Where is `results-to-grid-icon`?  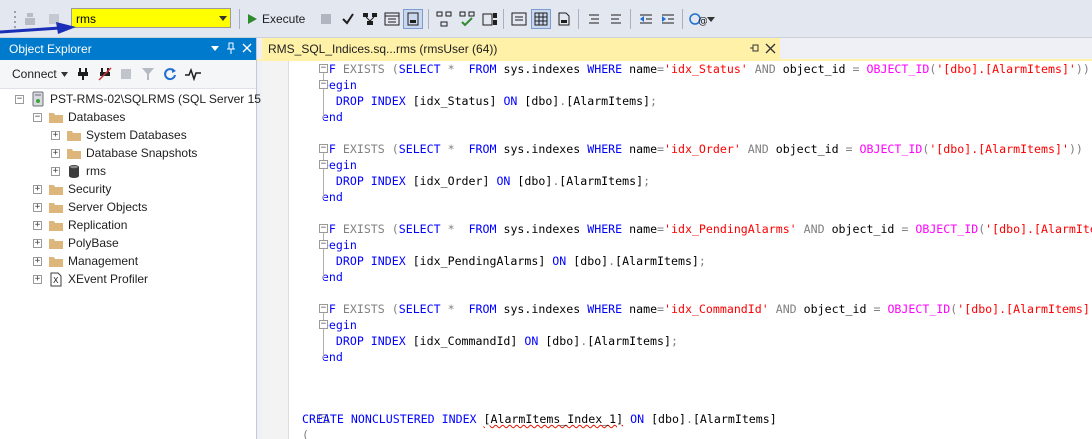 results-to-grid-icon is located at coordinates (541, 19).